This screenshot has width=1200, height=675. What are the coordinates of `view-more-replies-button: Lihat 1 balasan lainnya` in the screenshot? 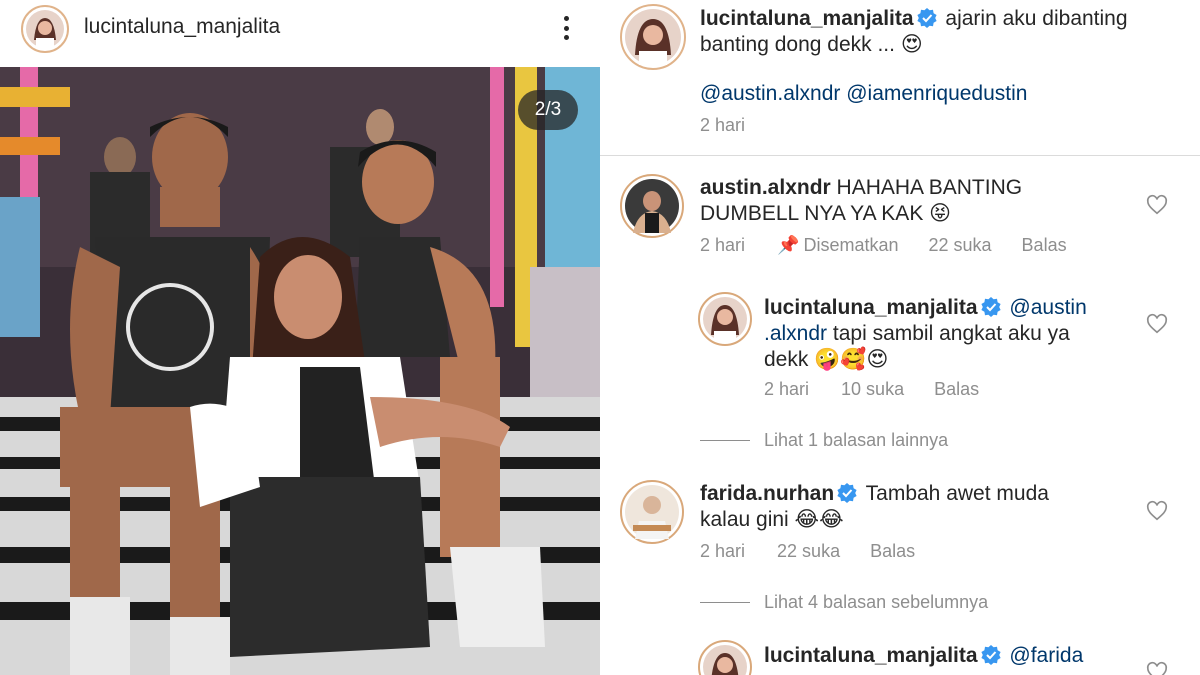 It's located at (824, 440).